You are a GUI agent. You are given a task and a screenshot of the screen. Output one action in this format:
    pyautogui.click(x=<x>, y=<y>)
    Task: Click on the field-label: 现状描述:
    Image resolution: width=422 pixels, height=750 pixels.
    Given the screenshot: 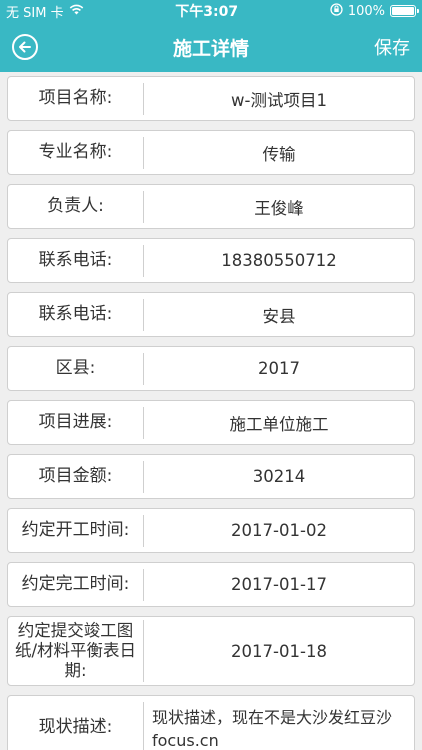 What is the action you would take?
    pyautogui.click(x=76, y=726)
    